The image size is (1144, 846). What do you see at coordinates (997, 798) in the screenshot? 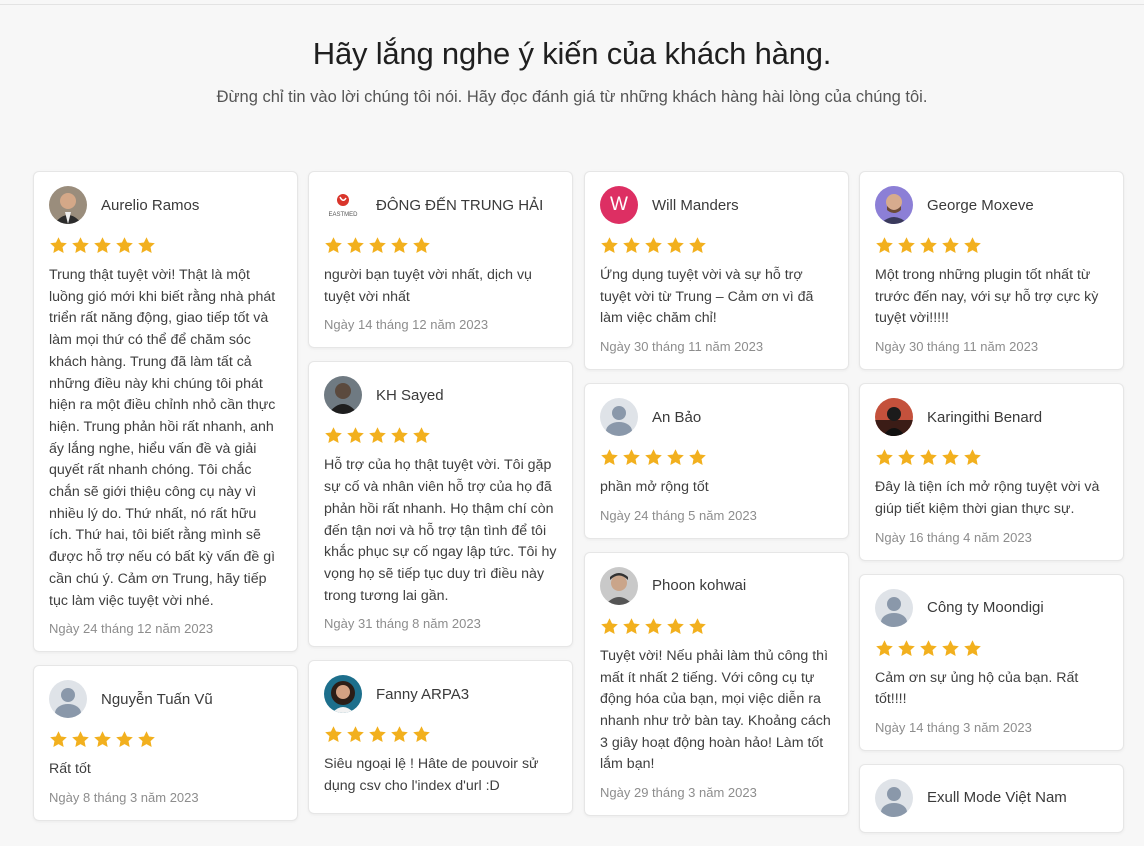
I see `reviewer-name: Exull Mode Việt Nam` at bounding box center [997, 798].